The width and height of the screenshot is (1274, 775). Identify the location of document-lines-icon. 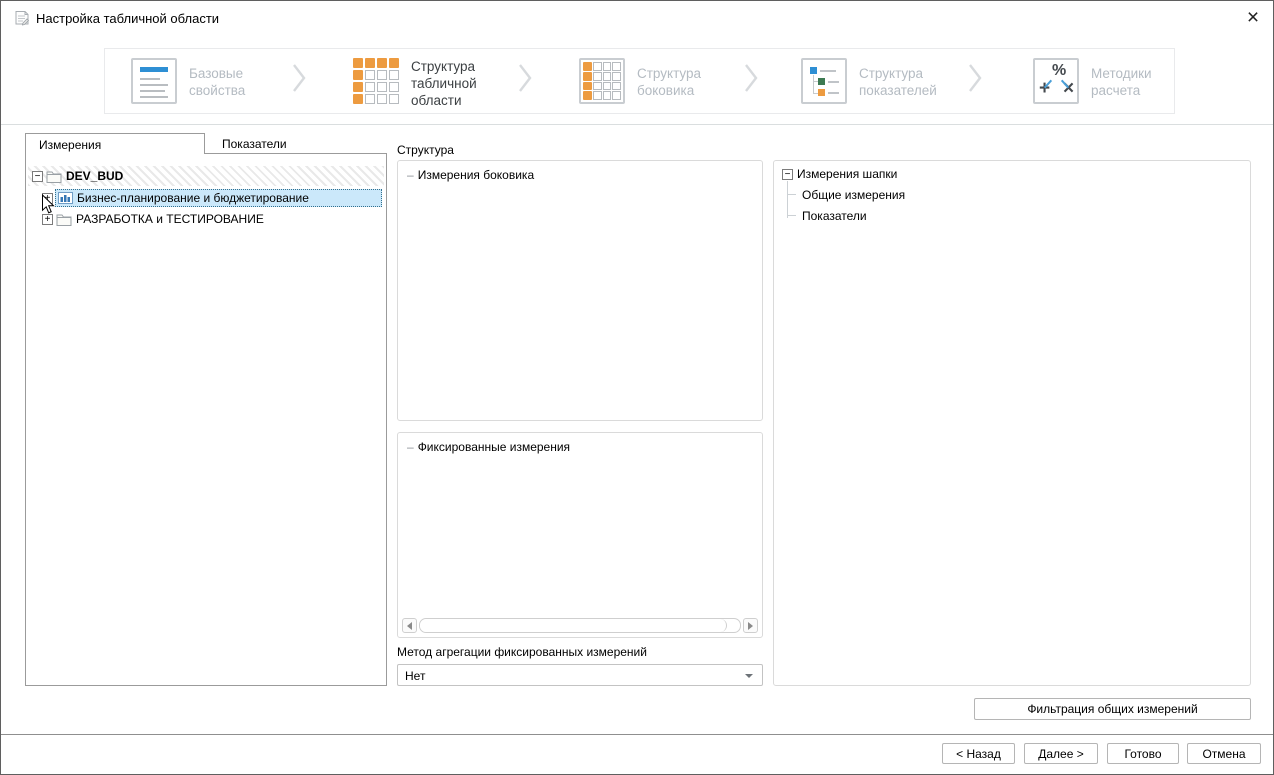
(154, 81).